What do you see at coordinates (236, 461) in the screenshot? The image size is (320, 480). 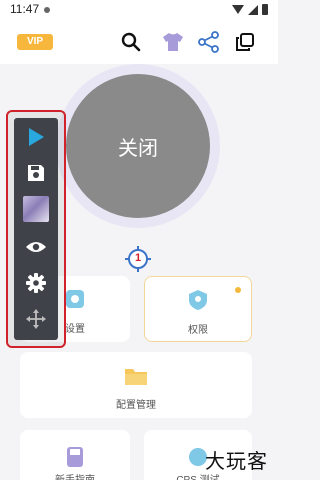 I see `watermark-logo: 大玩客` at bounding box center [236, 461].